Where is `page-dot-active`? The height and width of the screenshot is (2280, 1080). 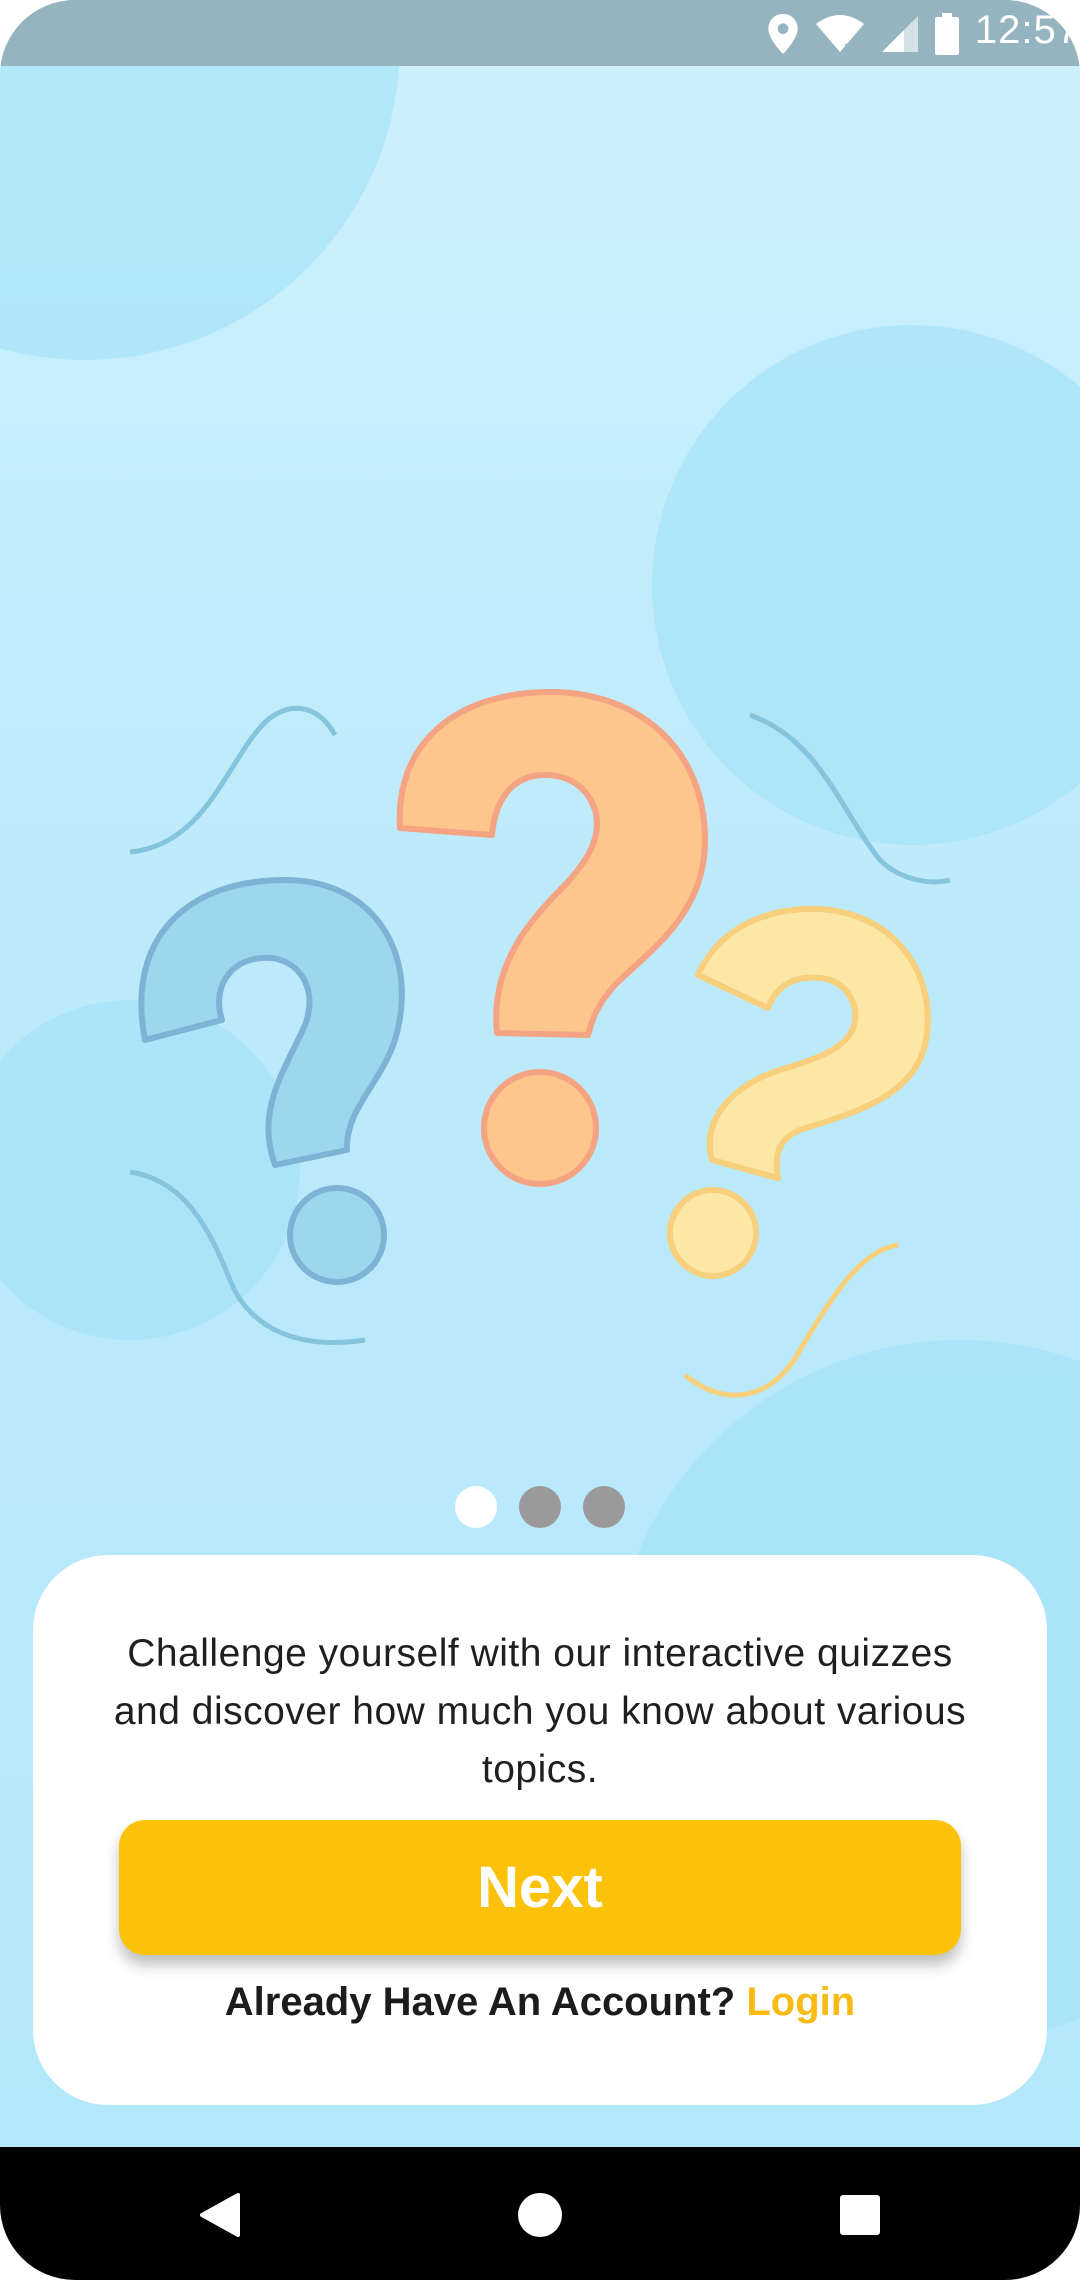
page-dot-active is located at coordinates (476, 1507).